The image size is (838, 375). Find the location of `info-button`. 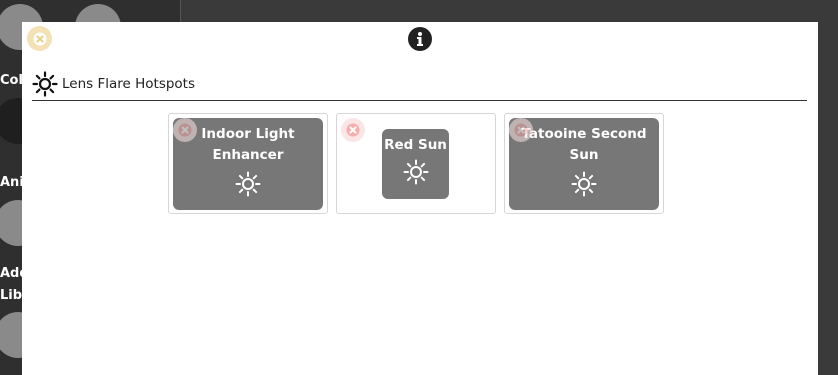

info-button is located at coordinates (420, 39).